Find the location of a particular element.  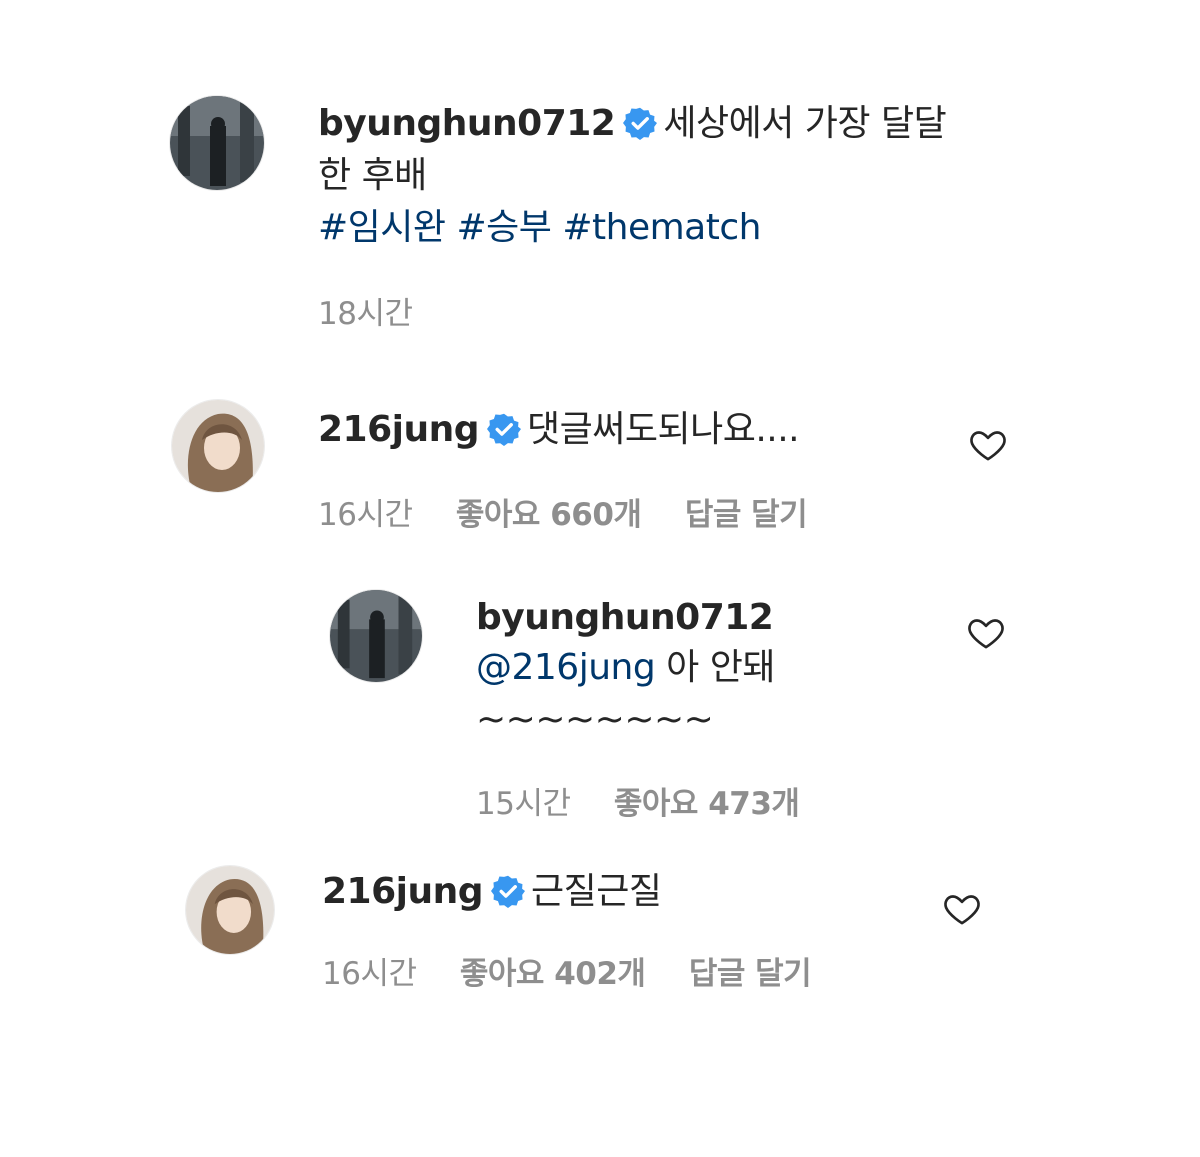

comment-2-likes: 좋아요 402개 is located at coordinates (553, 974).